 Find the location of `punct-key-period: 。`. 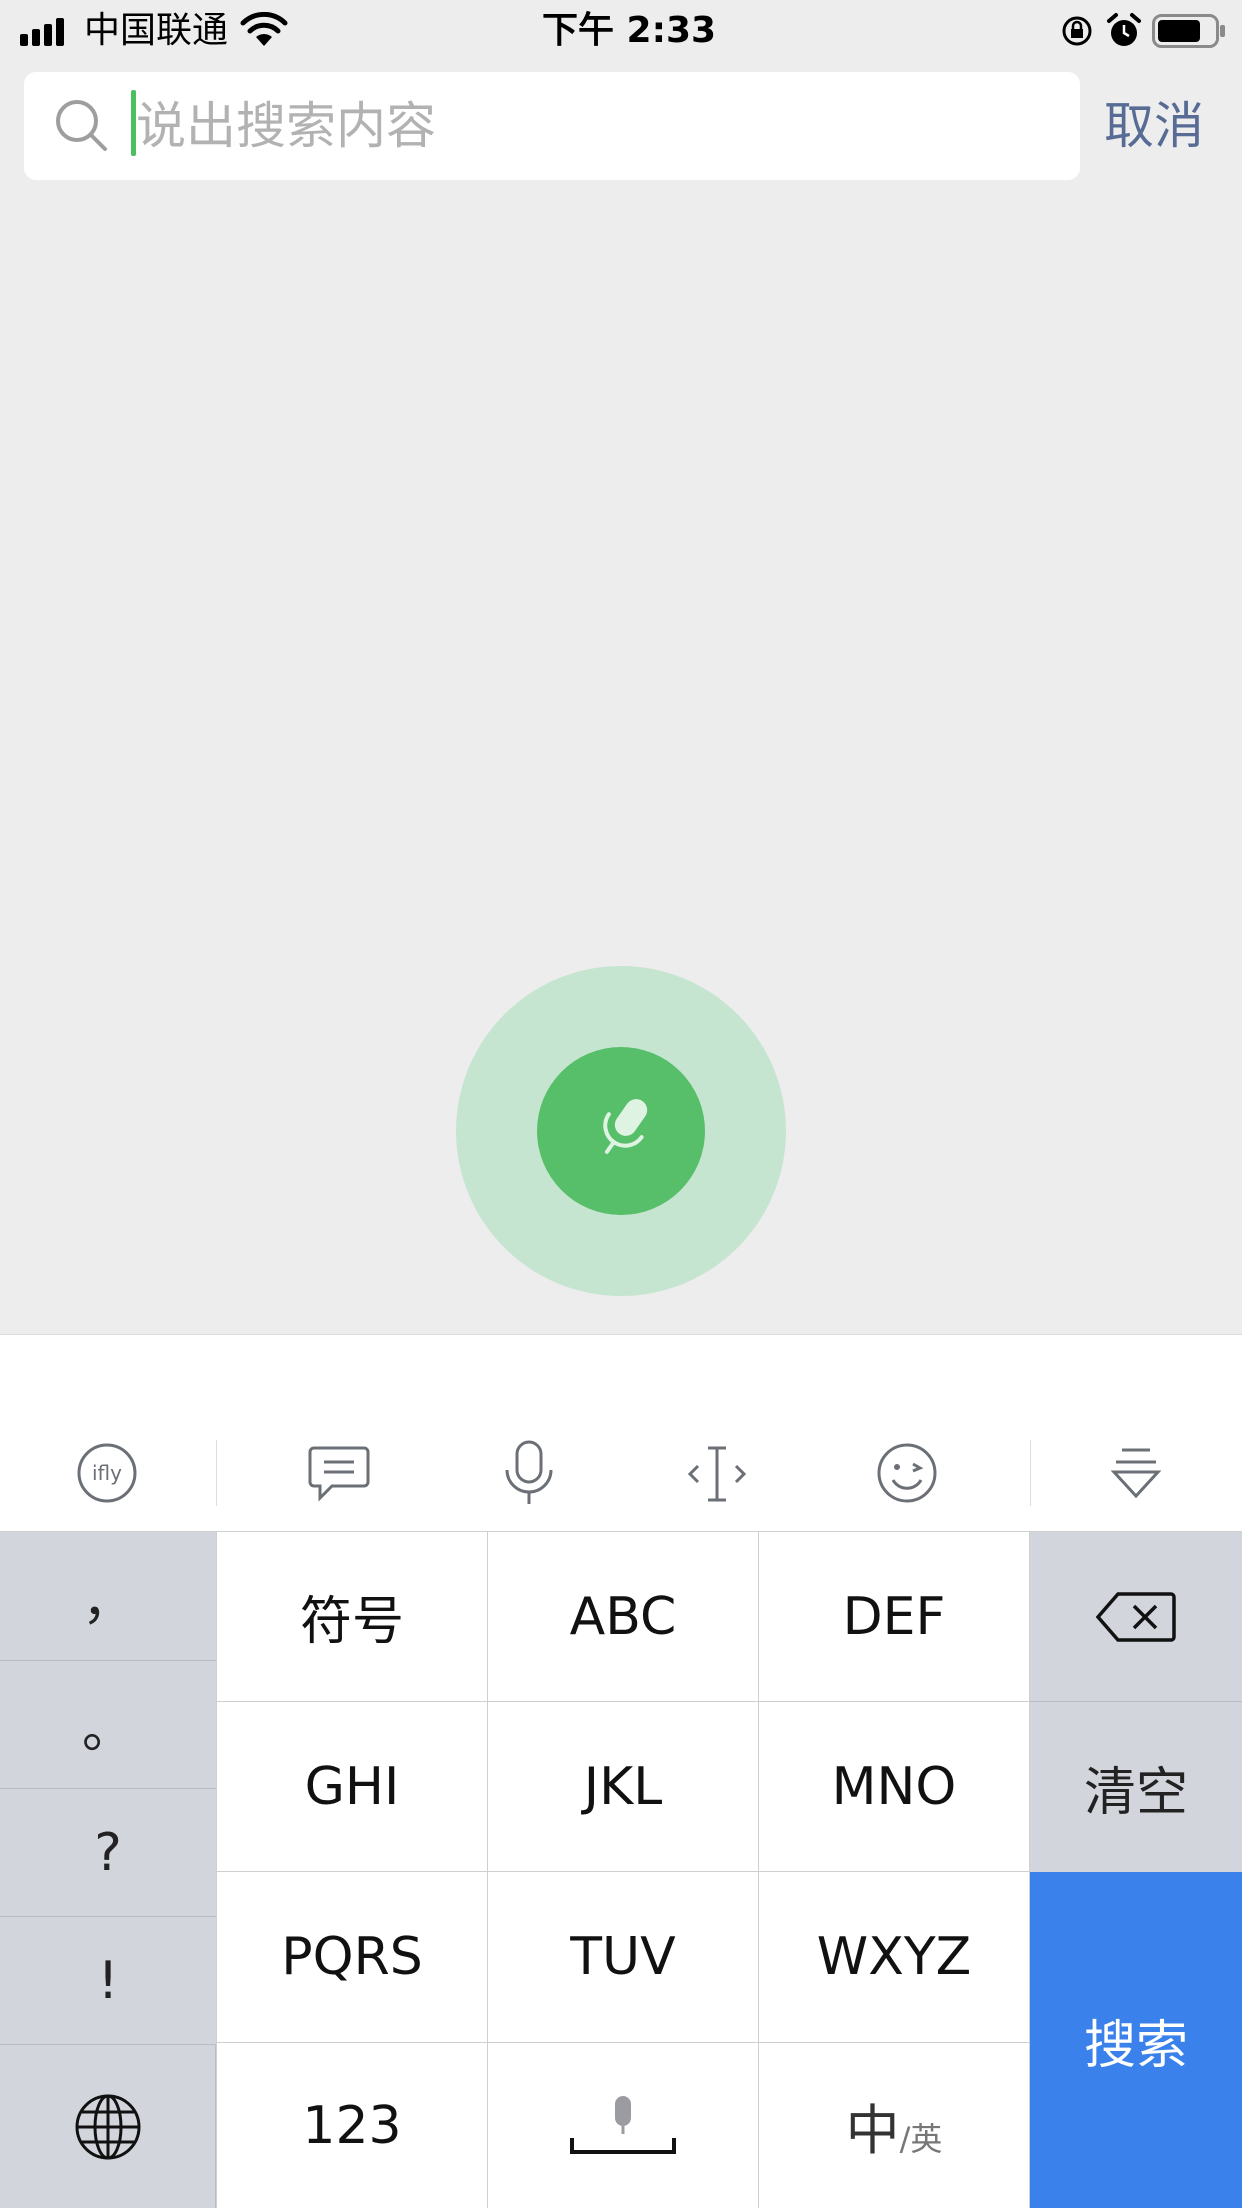

punct-key-period: 。 is located at coordinates (108, 1724).